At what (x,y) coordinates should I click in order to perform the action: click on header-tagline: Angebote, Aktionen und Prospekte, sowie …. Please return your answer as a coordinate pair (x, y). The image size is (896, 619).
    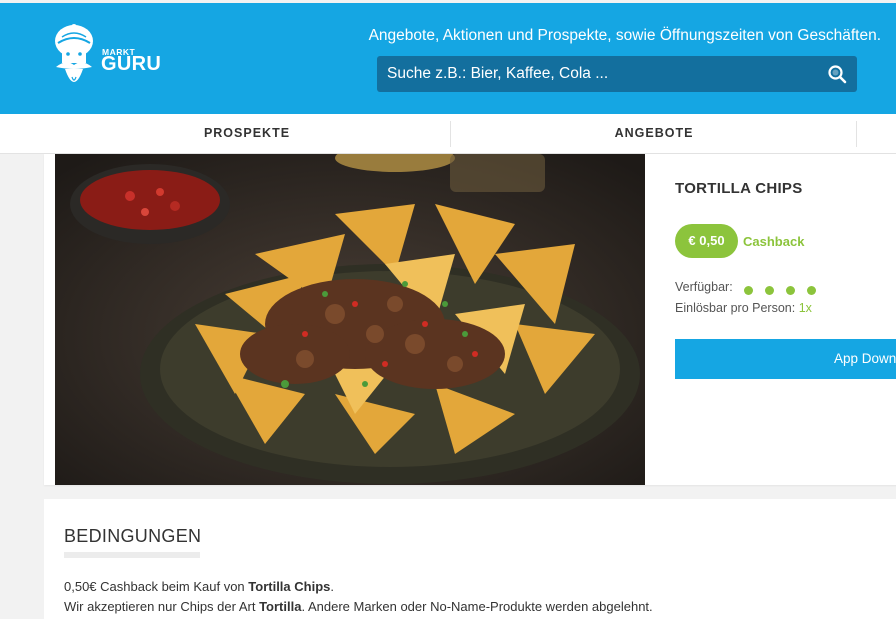
    Looking at the image, I should click on (624, 35).